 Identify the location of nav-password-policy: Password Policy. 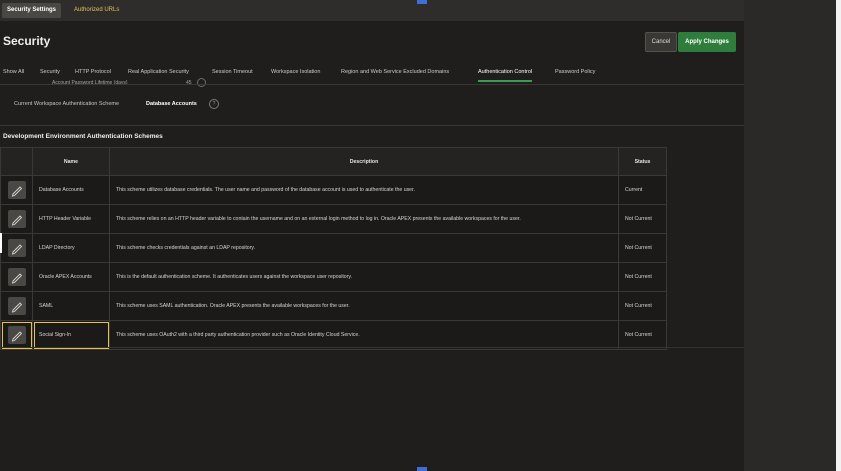
(575, 74).